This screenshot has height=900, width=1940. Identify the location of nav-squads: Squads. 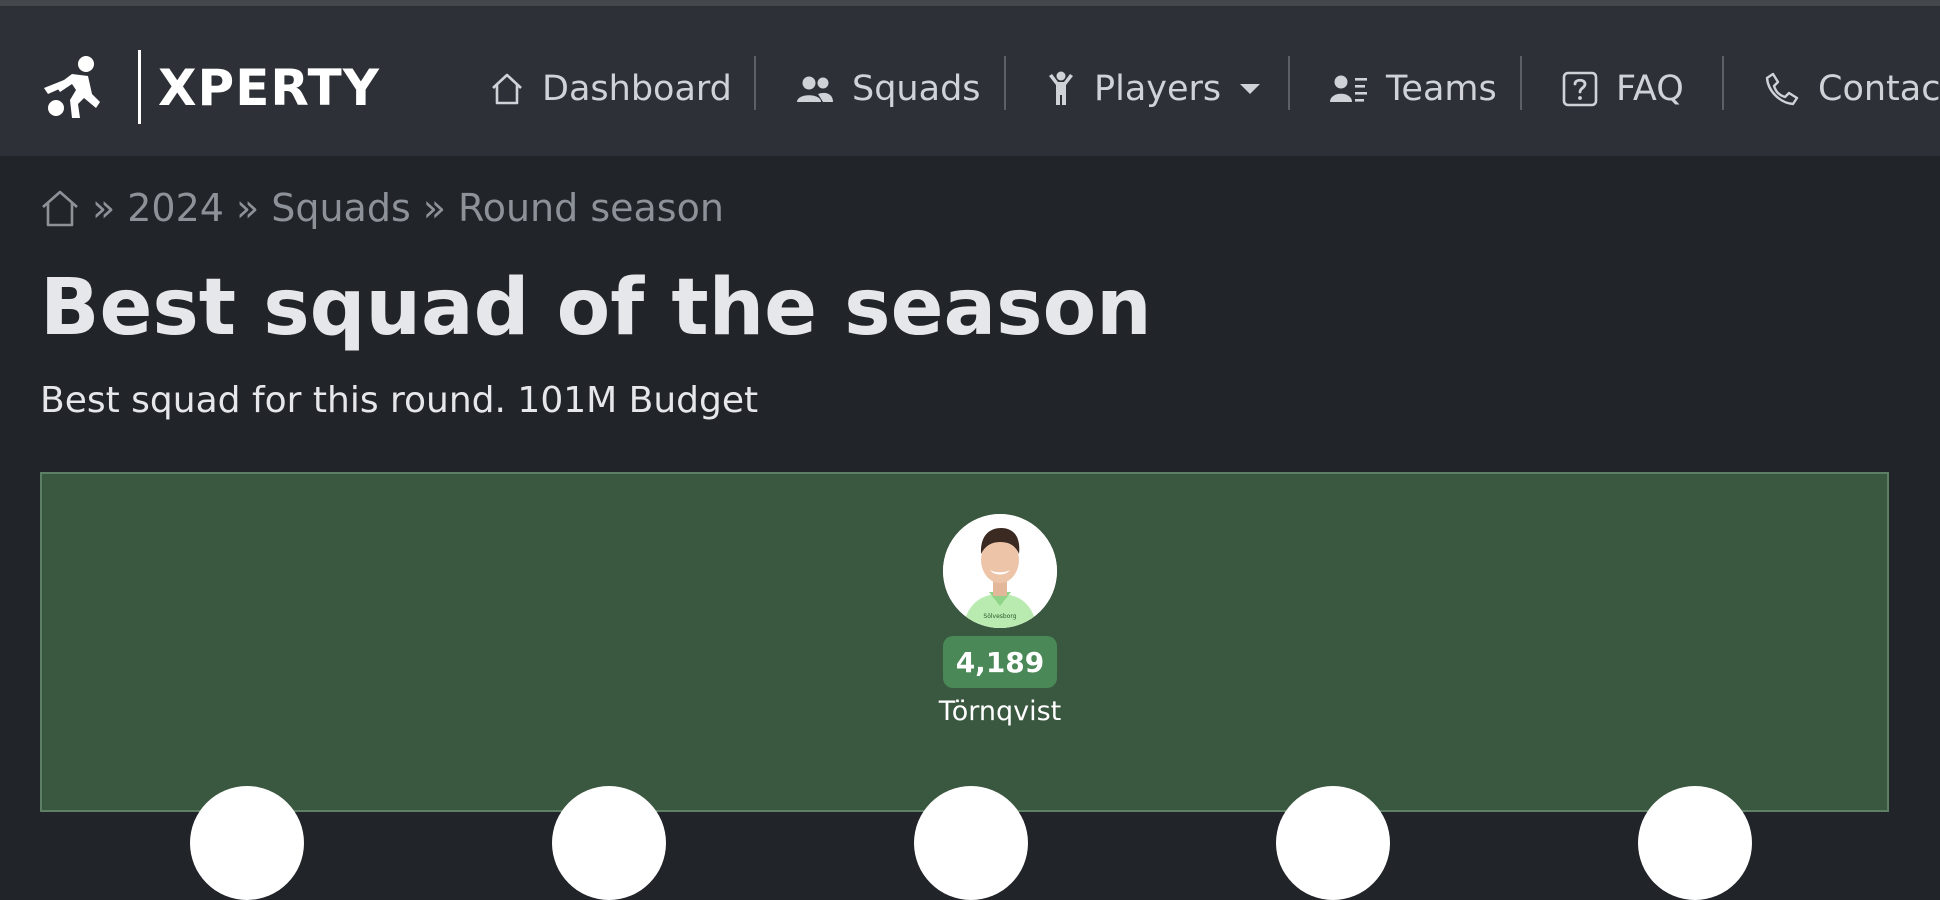
(888, 89).